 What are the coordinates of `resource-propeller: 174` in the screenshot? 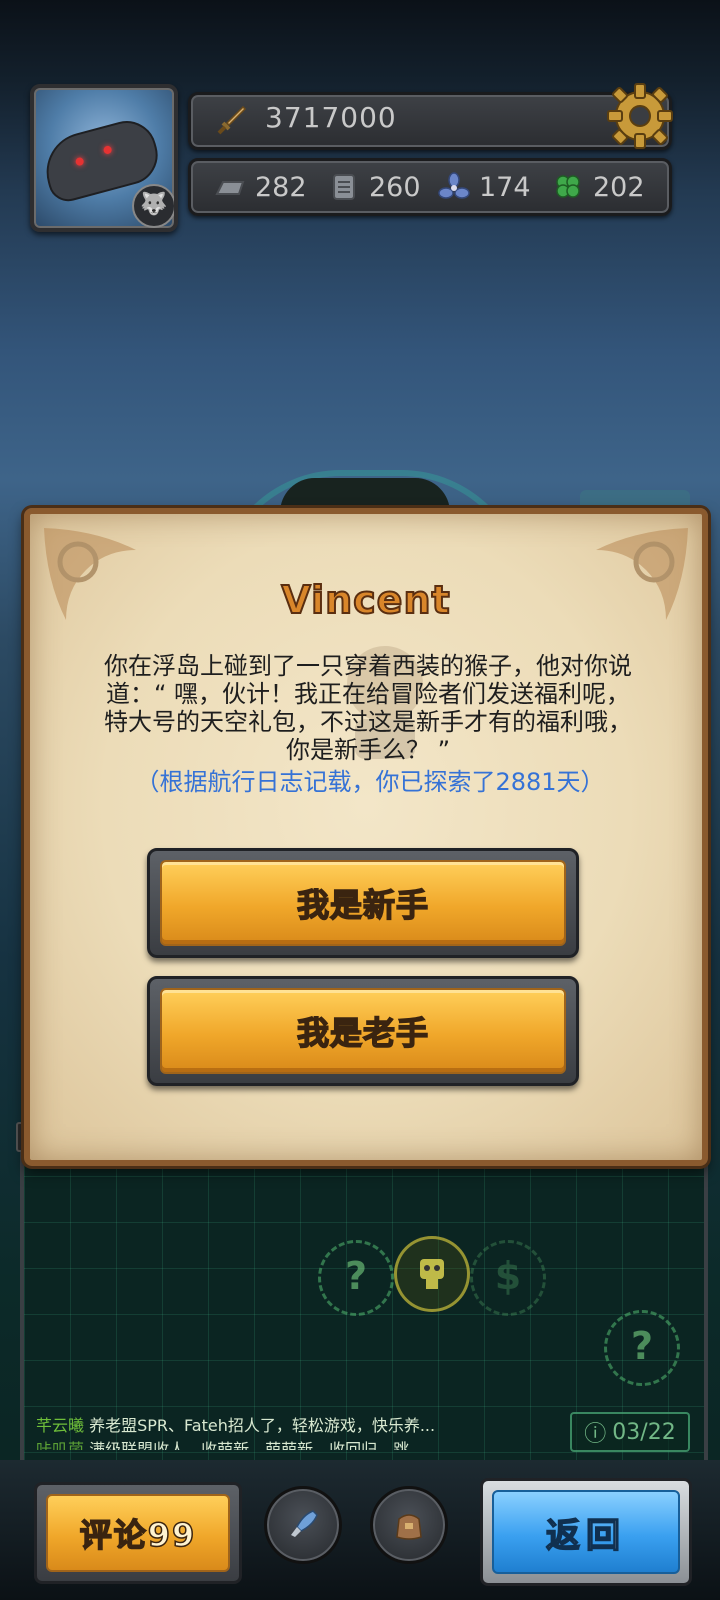 It's located at (484, 187).